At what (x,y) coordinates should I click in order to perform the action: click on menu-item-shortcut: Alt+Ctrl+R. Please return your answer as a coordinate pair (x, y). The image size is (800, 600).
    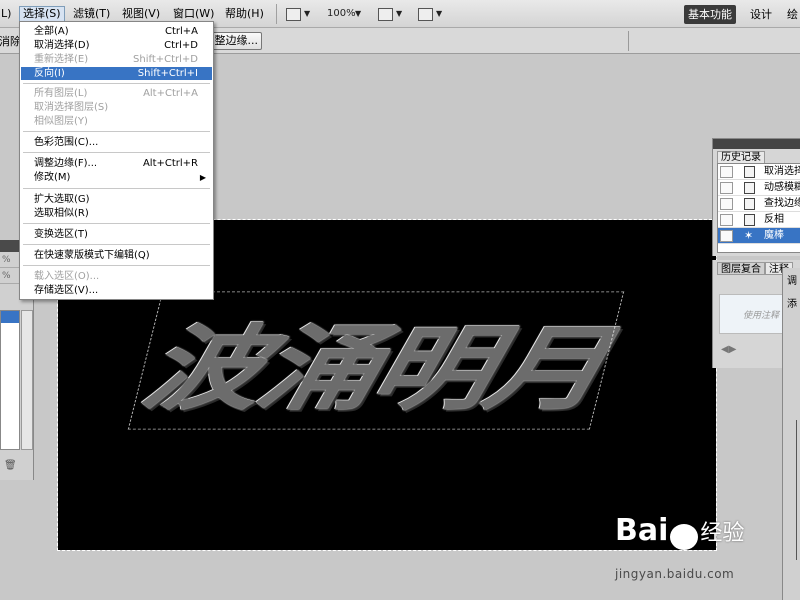
    Looking at the image, I should click on (170, 163).